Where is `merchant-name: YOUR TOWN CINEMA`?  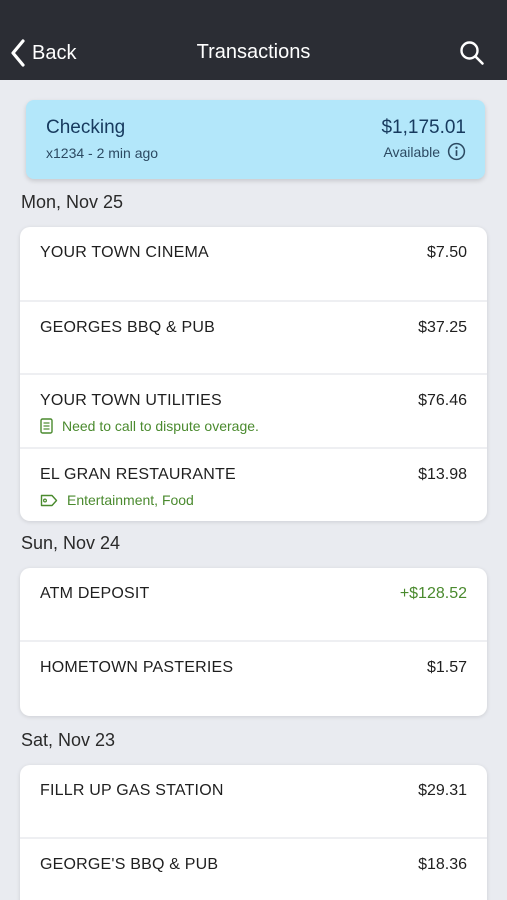
merchant-name: YOUR TOWN CINEMA is located at coordinates (124, 252).